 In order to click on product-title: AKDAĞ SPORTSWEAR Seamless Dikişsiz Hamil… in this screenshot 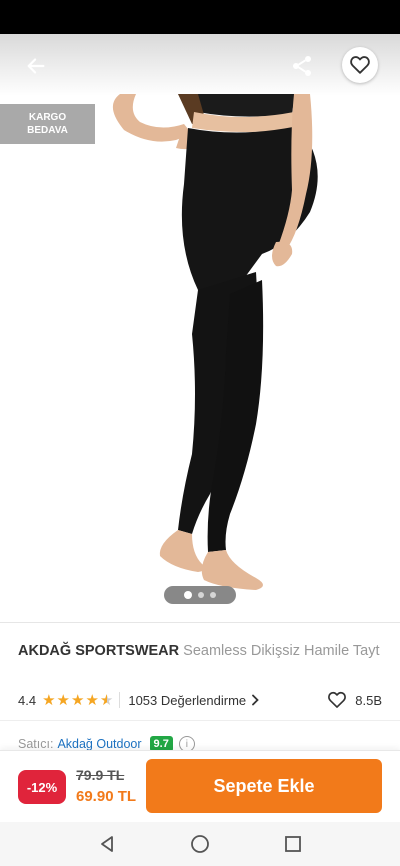, I will do `click(200, 651)`.